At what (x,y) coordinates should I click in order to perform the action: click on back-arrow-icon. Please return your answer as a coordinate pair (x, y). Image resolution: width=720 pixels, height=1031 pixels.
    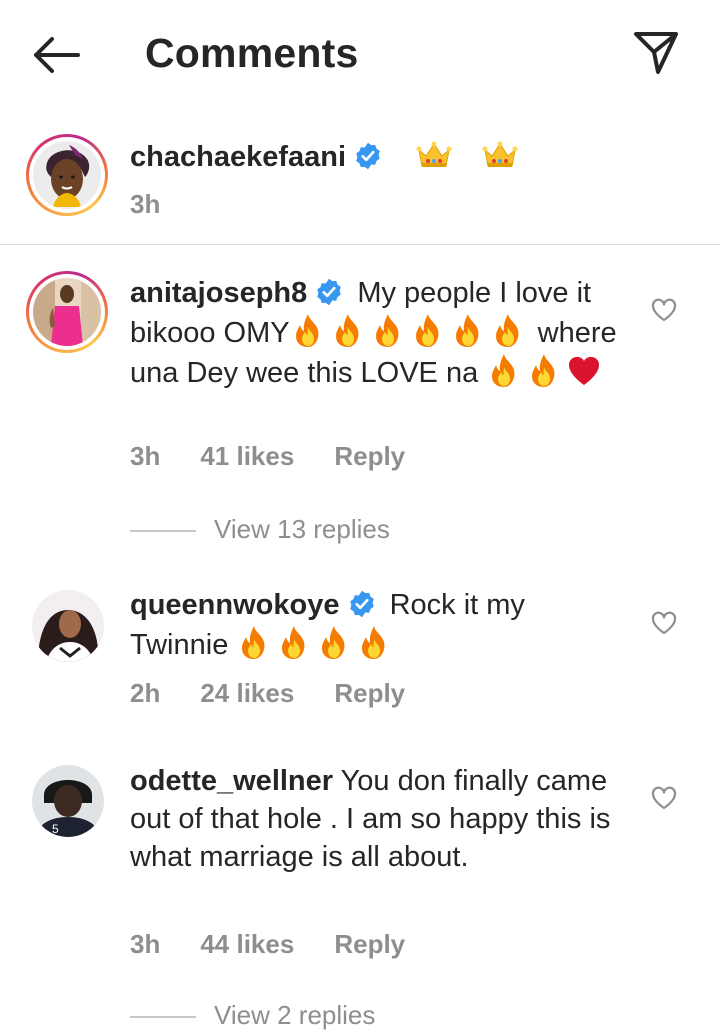
    Looking at the image, I should click on (57, 55).